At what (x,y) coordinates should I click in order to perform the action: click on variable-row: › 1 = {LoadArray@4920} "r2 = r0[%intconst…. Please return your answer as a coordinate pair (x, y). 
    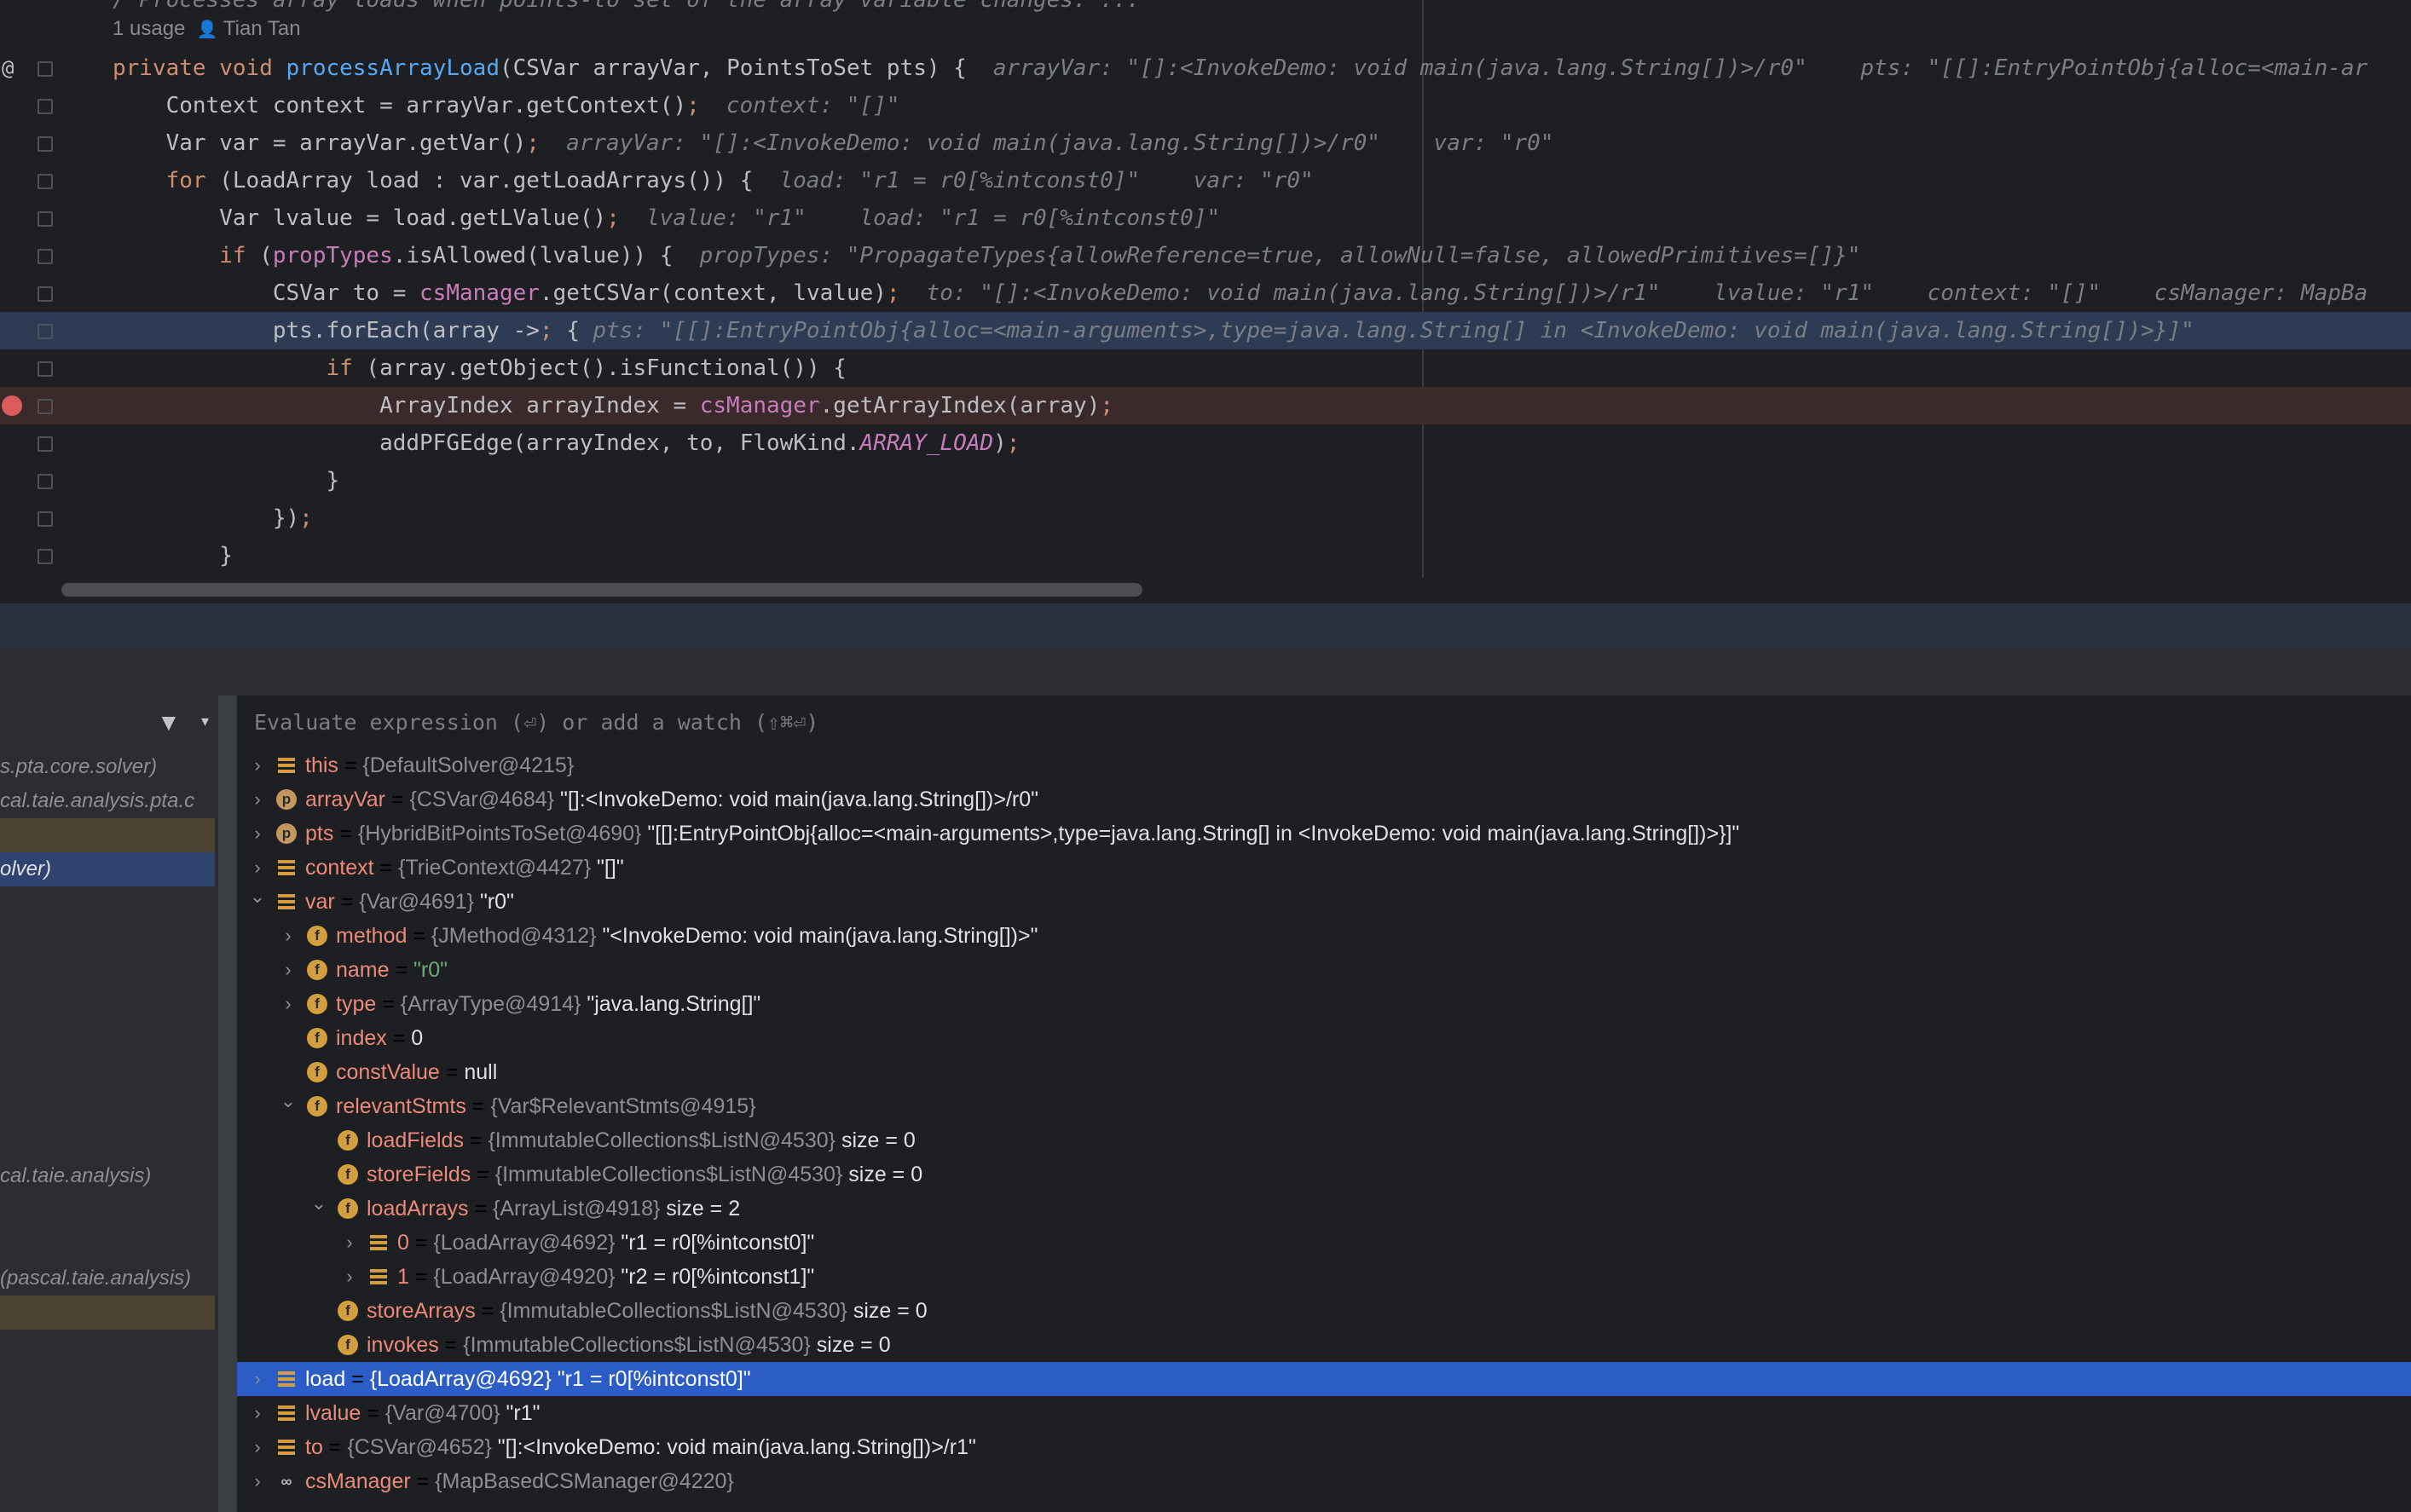
    Looking at the image, I should click on (1324, 1277).